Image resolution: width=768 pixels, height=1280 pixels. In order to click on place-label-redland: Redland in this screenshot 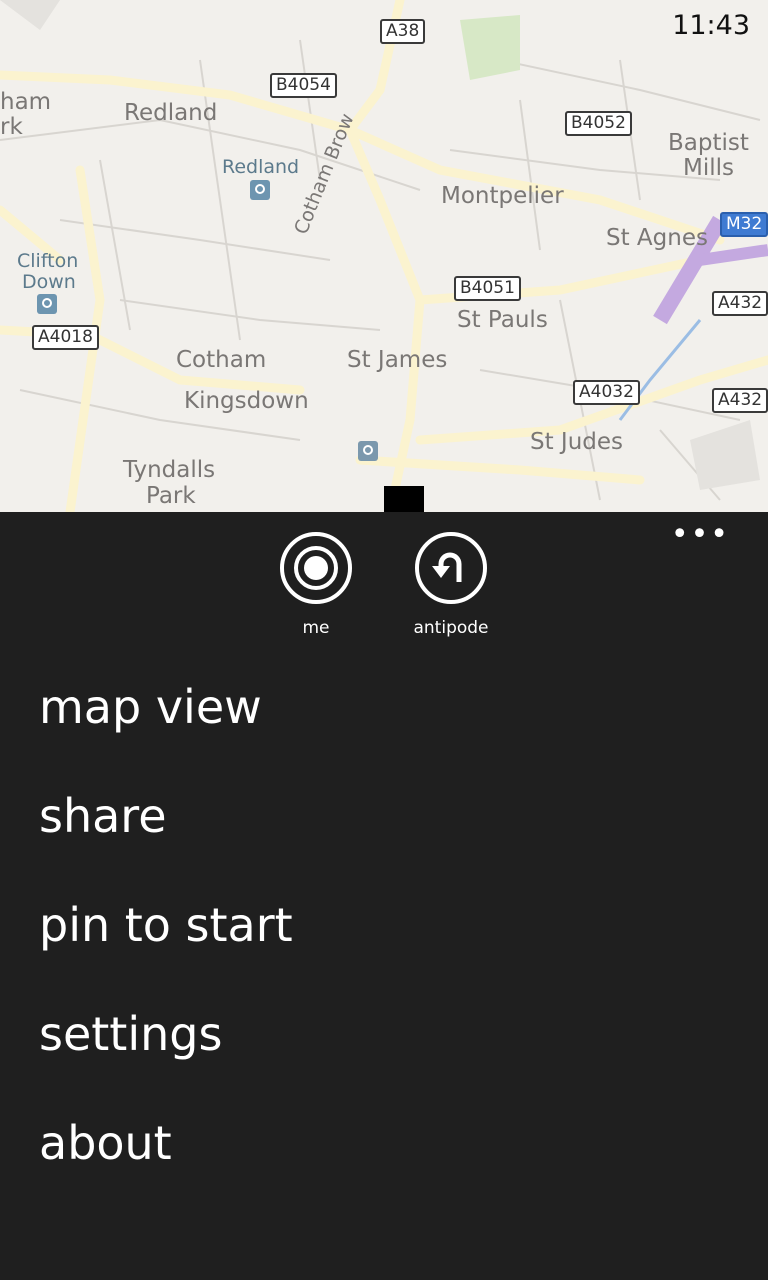, I will do `click(171, 113)`.